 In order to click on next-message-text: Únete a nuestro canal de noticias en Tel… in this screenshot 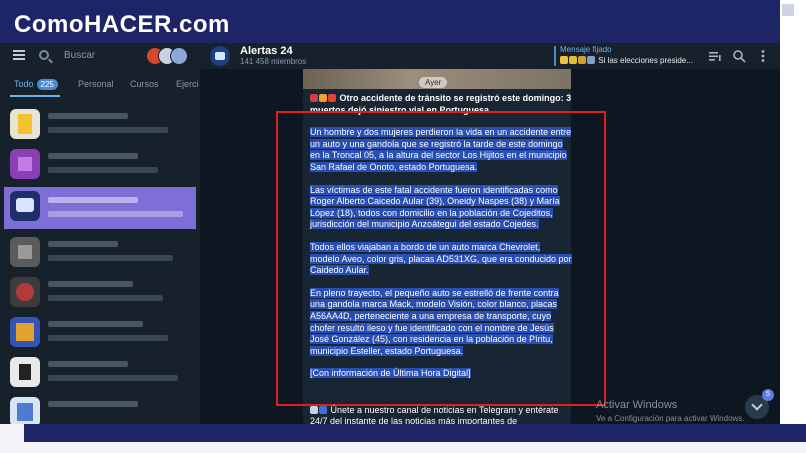, I will do `click(441, 414)`.